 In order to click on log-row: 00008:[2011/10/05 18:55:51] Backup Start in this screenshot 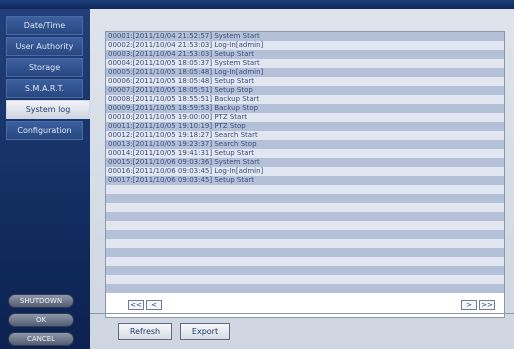, I will do `click(305, 99)`.